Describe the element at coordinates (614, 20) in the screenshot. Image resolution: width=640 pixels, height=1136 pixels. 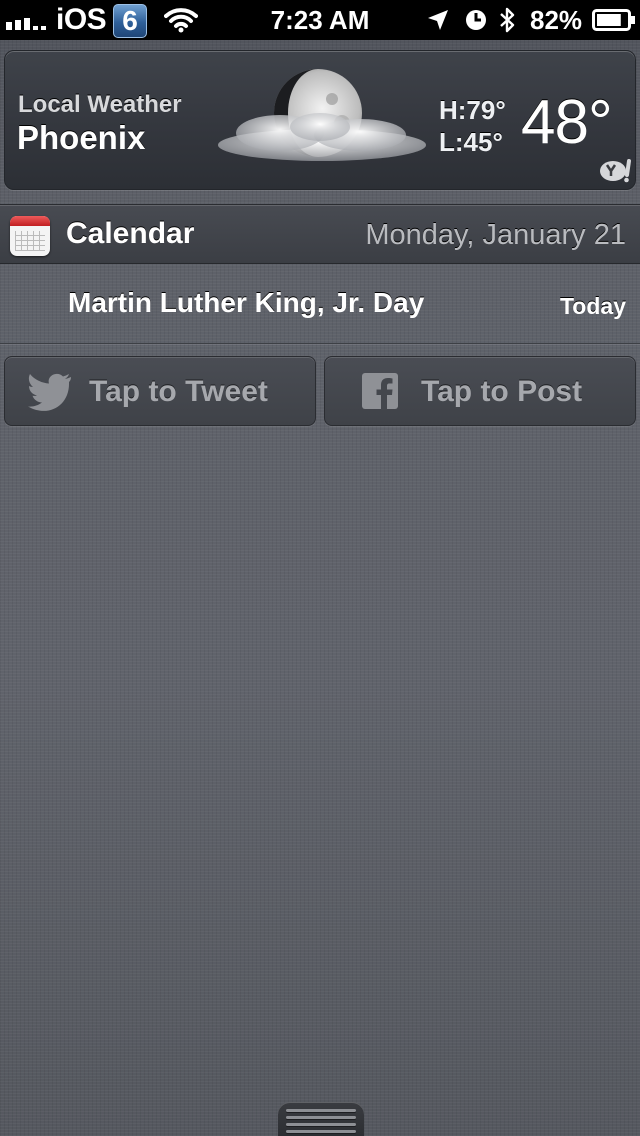
I see `battery-icon` at that location.